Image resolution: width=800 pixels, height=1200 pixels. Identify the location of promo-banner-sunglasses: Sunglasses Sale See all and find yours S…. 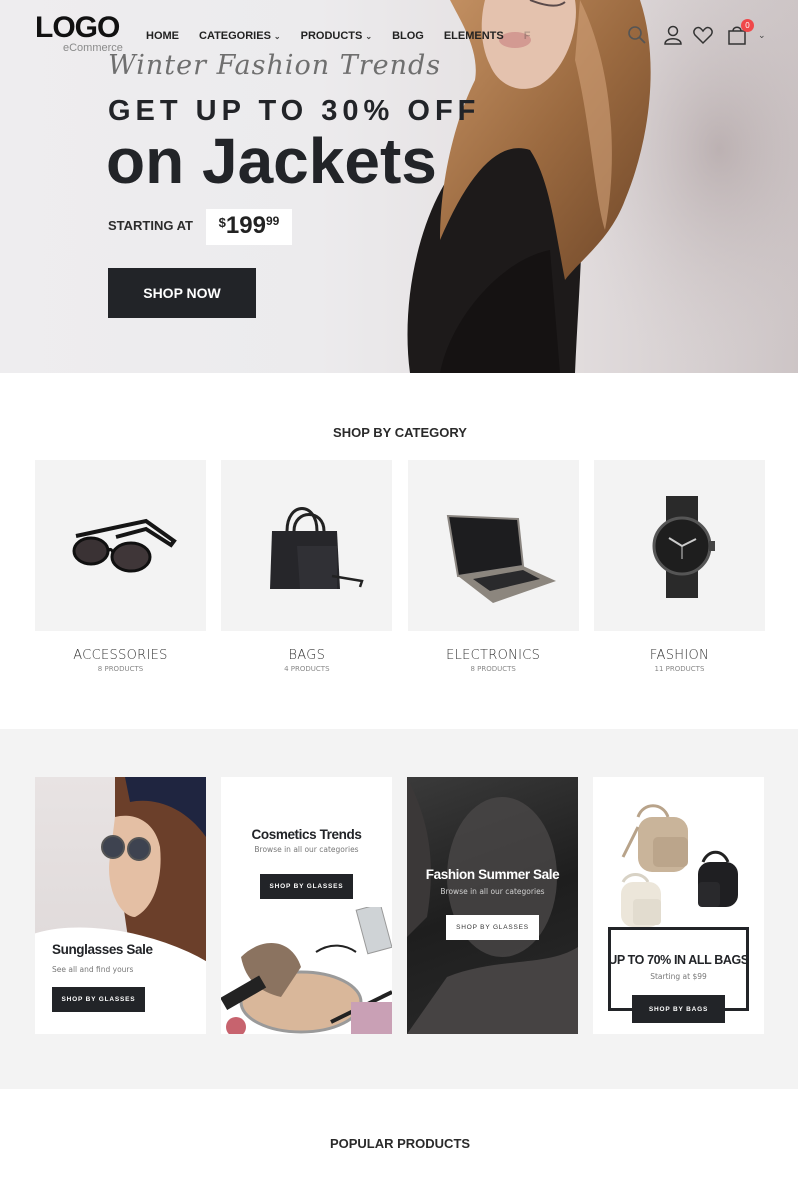
(120, 905).